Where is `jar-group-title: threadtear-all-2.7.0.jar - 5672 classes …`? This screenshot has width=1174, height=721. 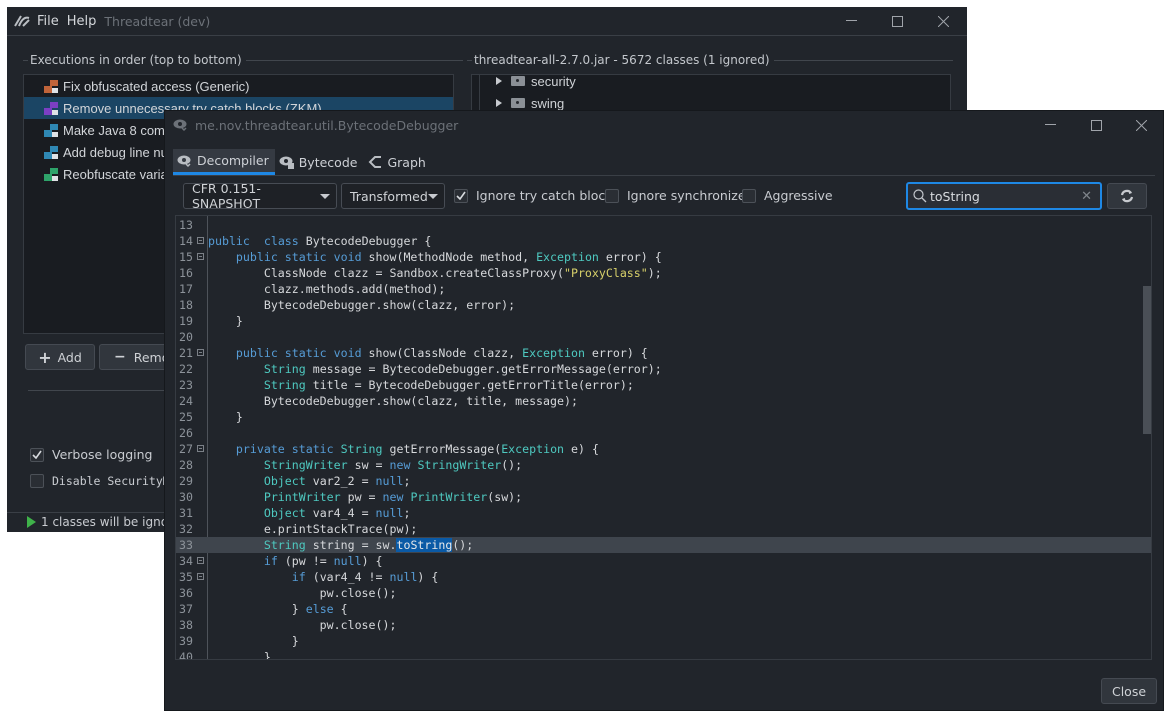 jar-group-title: threadtear-all-2.7.0.jar - 5672 classes … is located at coordinates (622, 60).